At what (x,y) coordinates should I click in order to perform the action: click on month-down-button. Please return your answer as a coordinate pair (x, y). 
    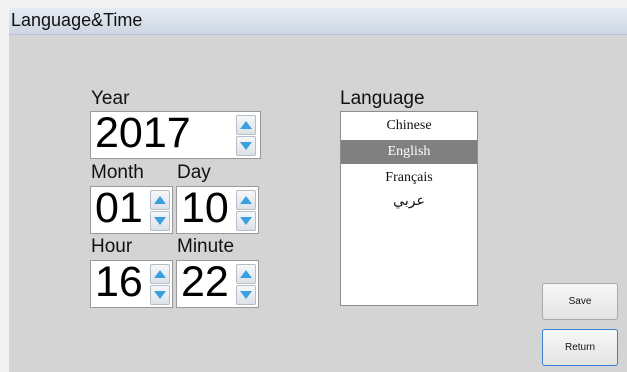
    Looking at the image, I should click on (160, 221).